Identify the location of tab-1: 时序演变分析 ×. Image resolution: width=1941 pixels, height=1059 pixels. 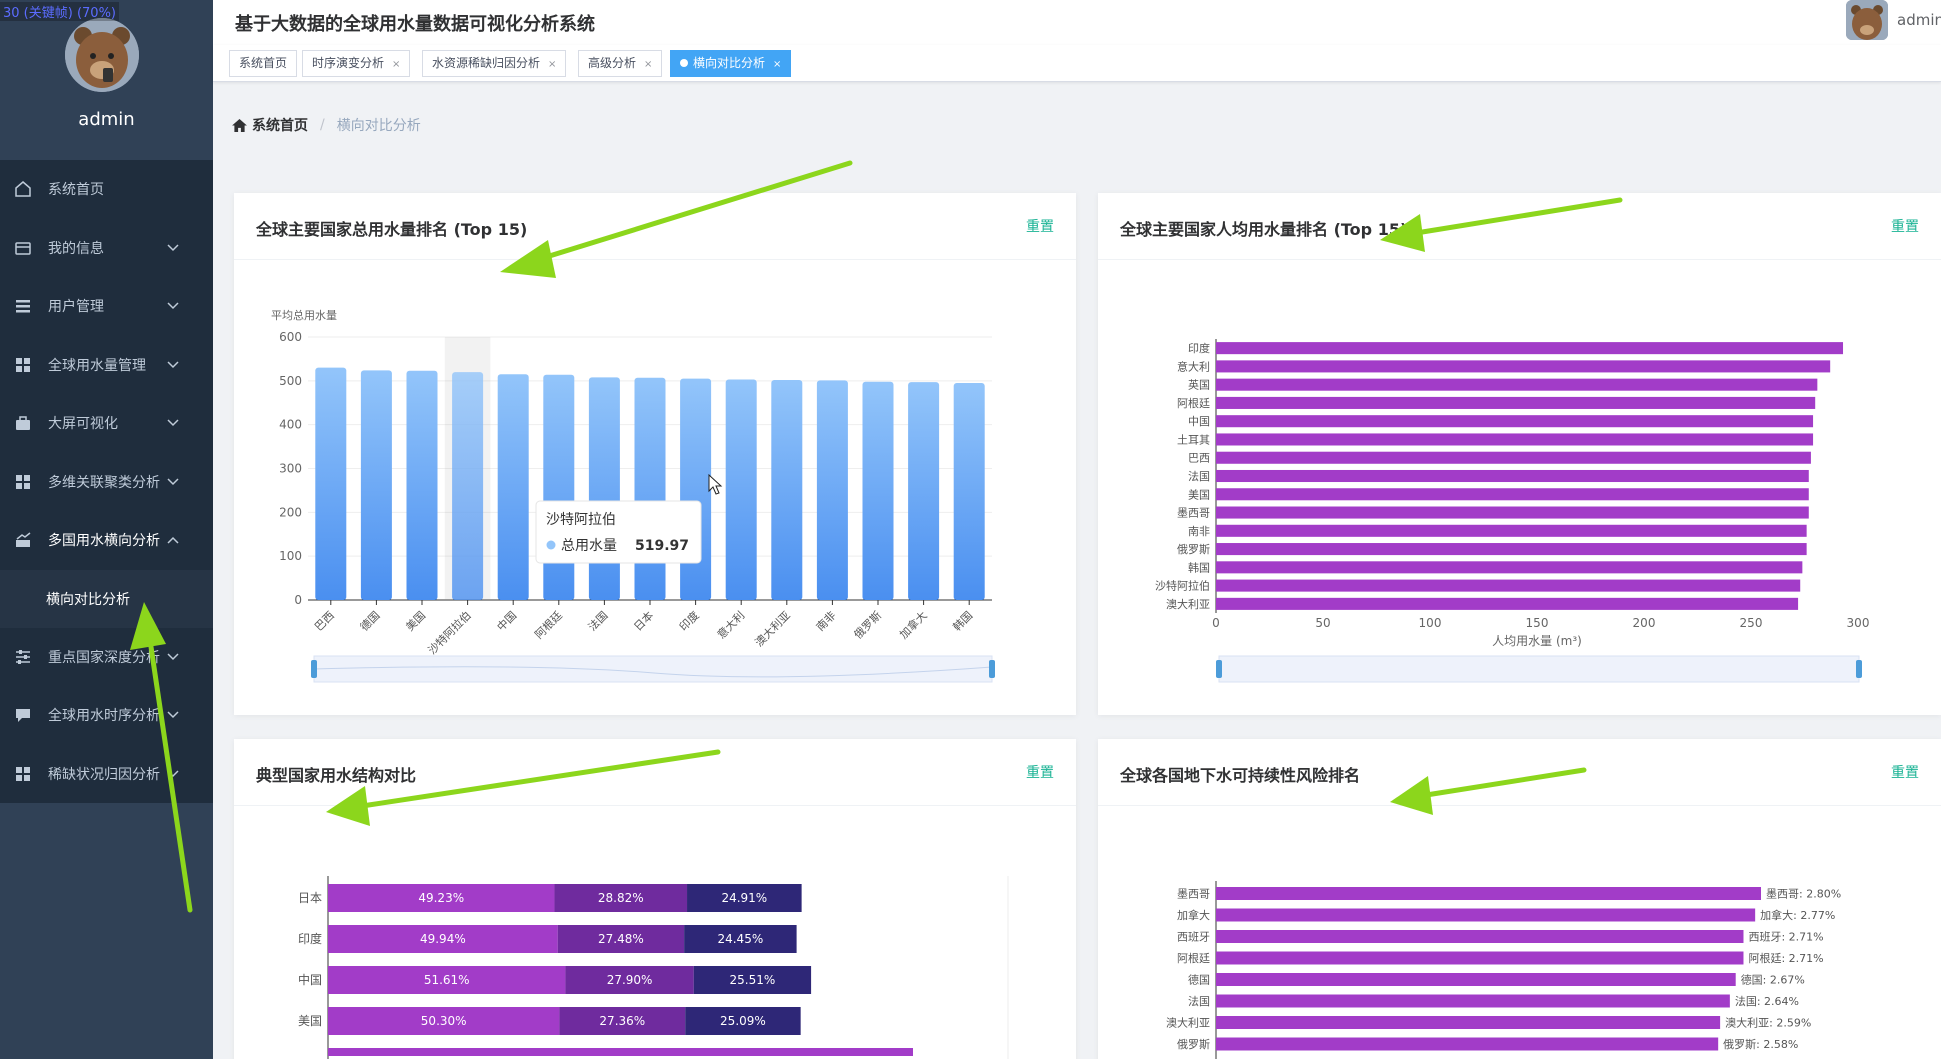
(356, 63).